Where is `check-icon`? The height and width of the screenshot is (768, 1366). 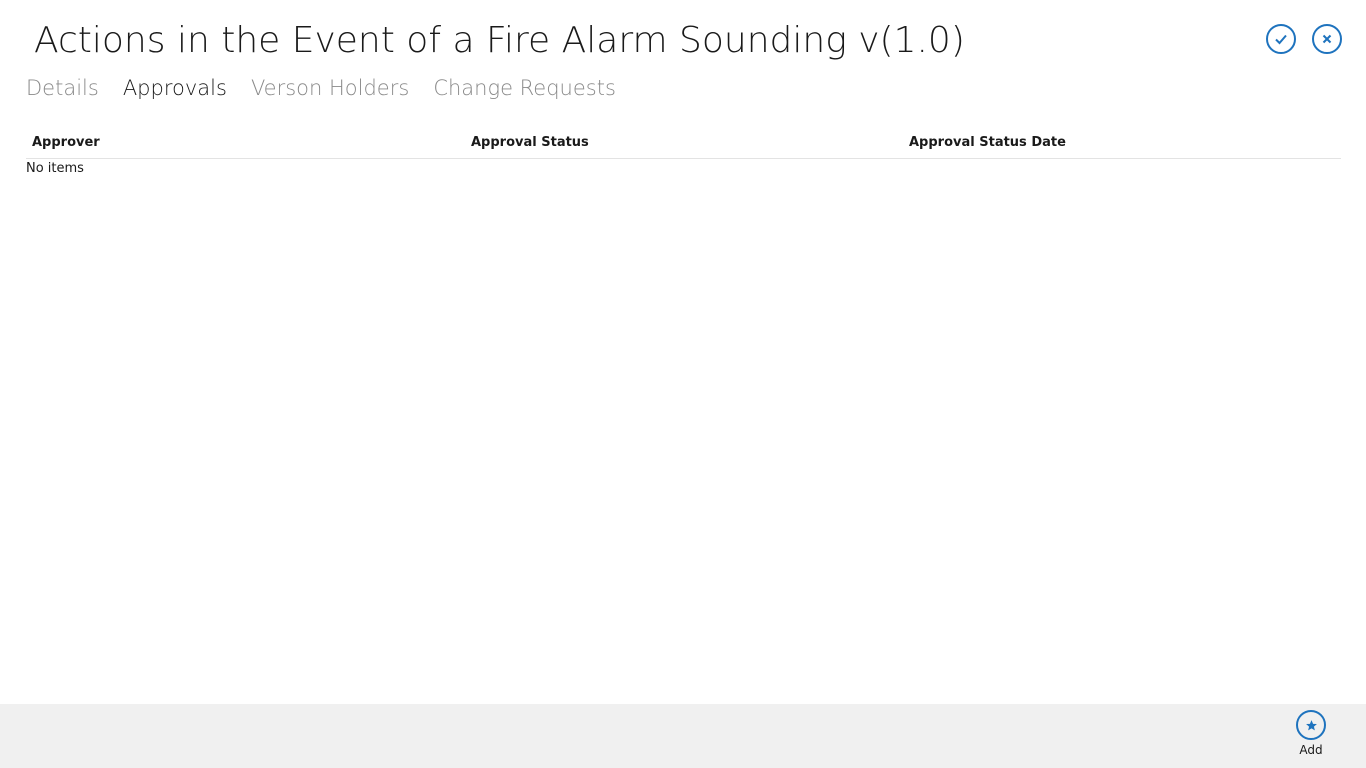 check-icon is located at coordinates (1281, 39).